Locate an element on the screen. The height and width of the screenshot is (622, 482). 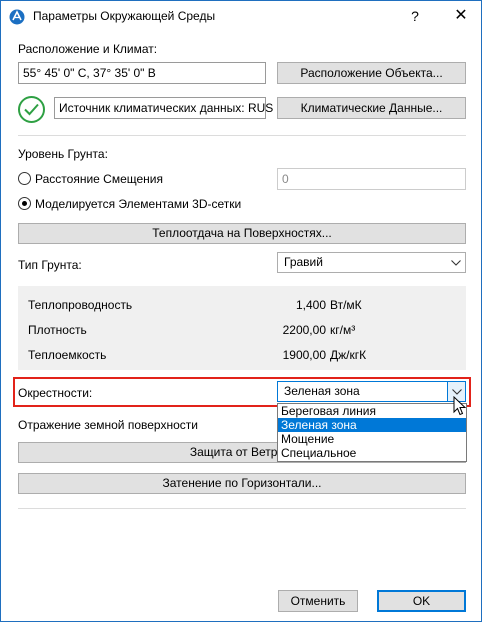
dropdown-option-selected: Зеленая зона is located at coordinates (372, 425).